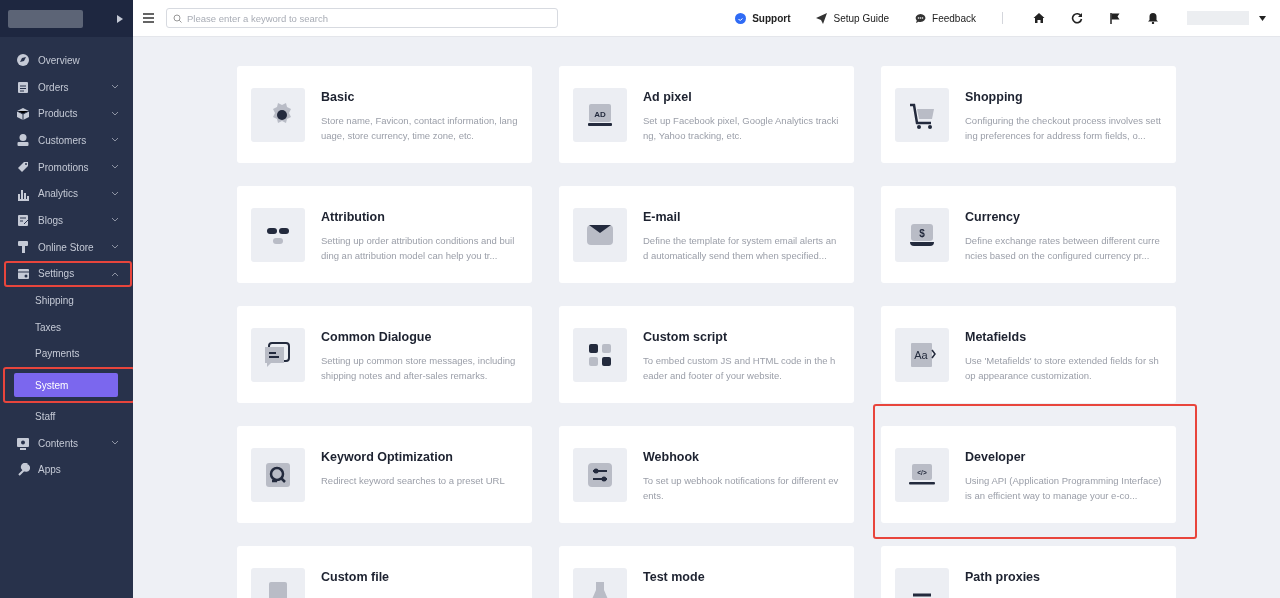  I want to click on sidebar-item: Contents, so click(66, 443).